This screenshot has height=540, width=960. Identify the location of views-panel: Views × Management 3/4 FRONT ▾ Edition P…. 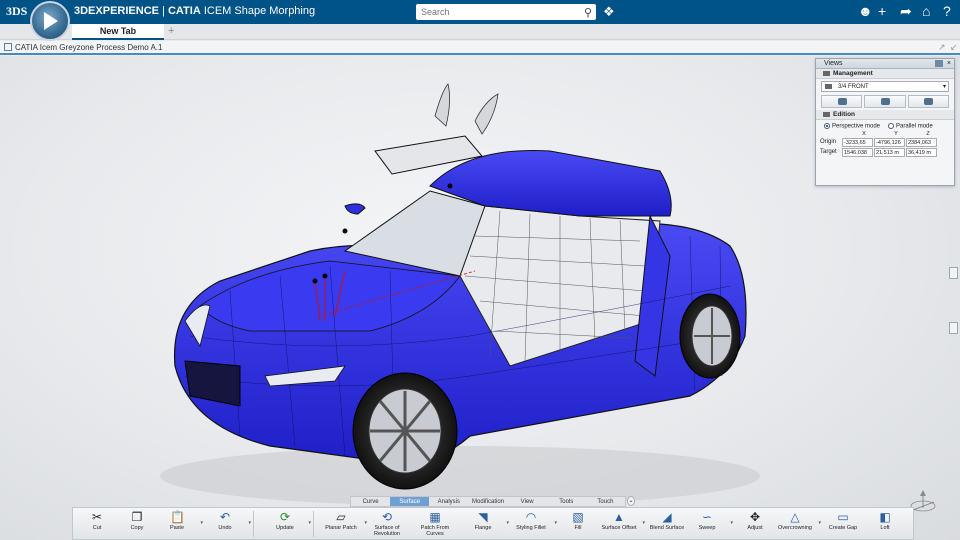
(885, 122).